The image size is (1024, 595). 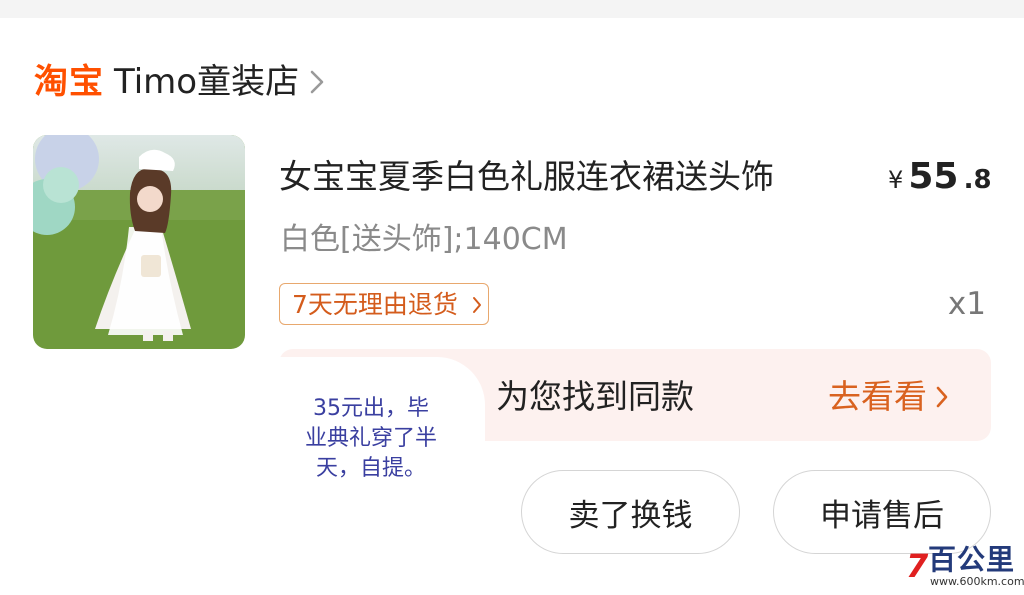 What do you see at coordinates (977, 180) in the screenshot?
I see `price-decimal: .8` at bounding box center [977, 180].